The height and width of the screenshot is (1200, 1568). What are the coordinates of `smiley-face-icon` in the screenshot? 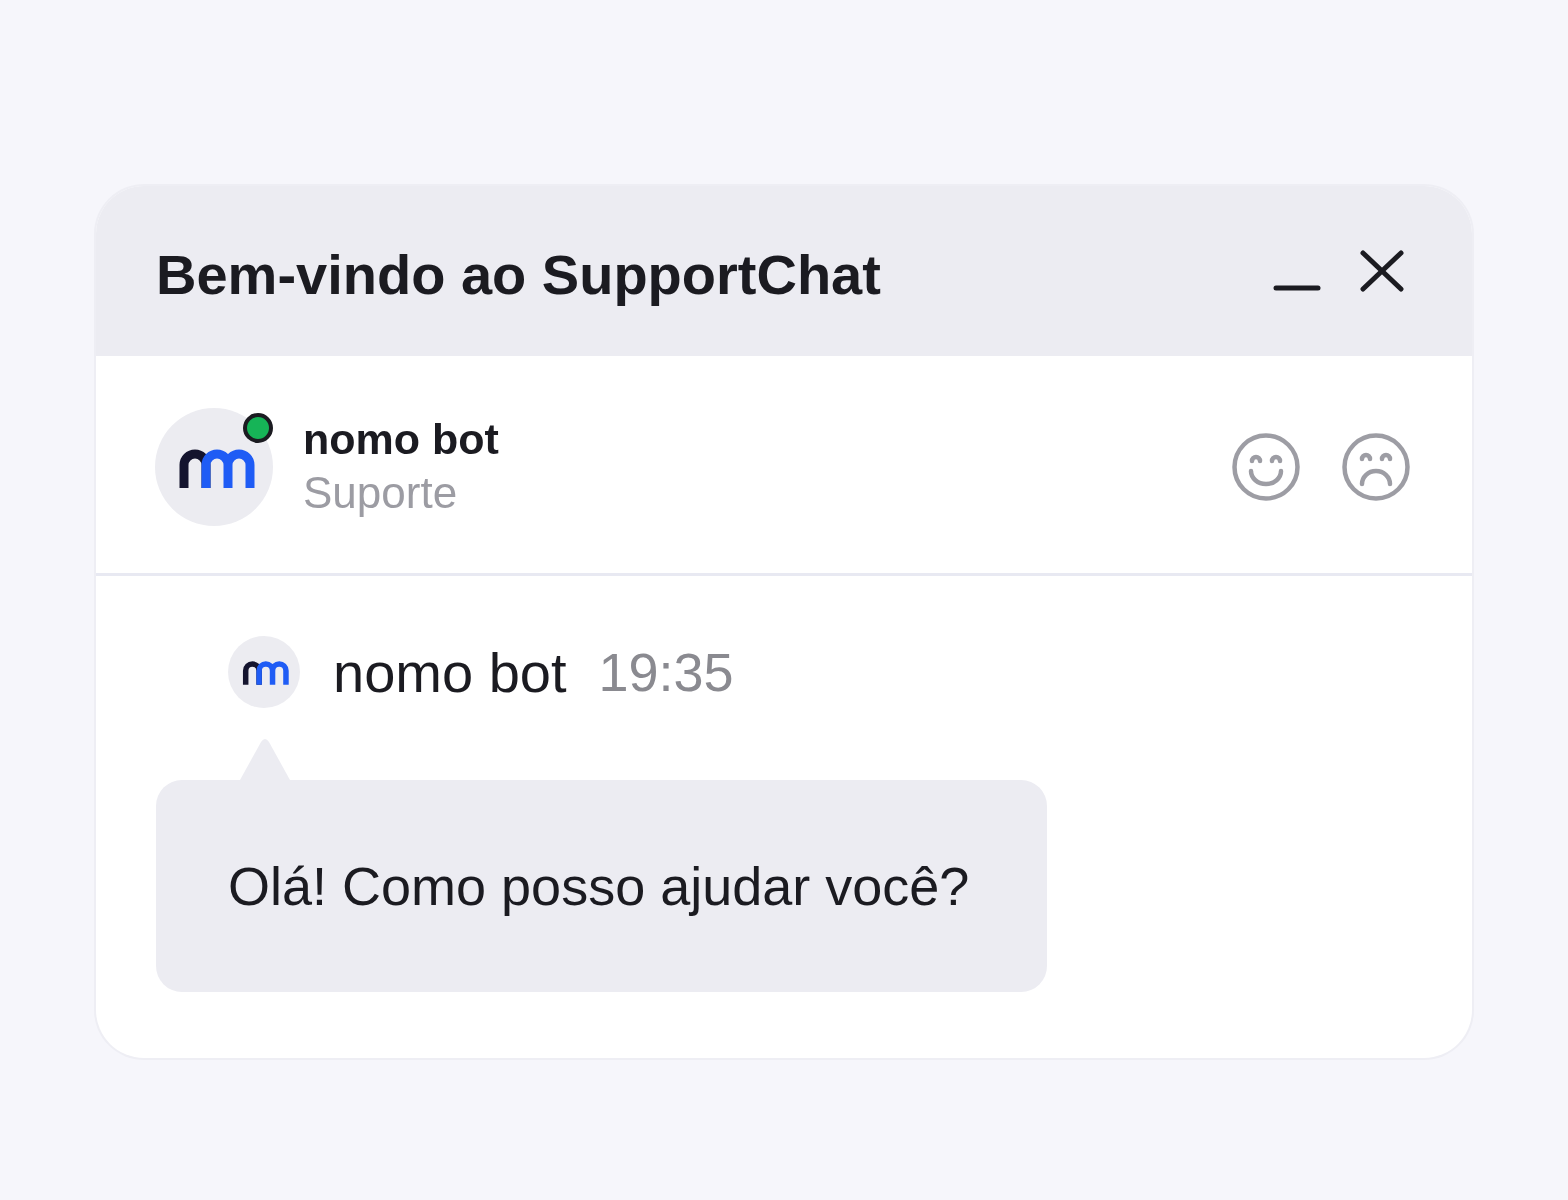 It's located at (1266, 466).